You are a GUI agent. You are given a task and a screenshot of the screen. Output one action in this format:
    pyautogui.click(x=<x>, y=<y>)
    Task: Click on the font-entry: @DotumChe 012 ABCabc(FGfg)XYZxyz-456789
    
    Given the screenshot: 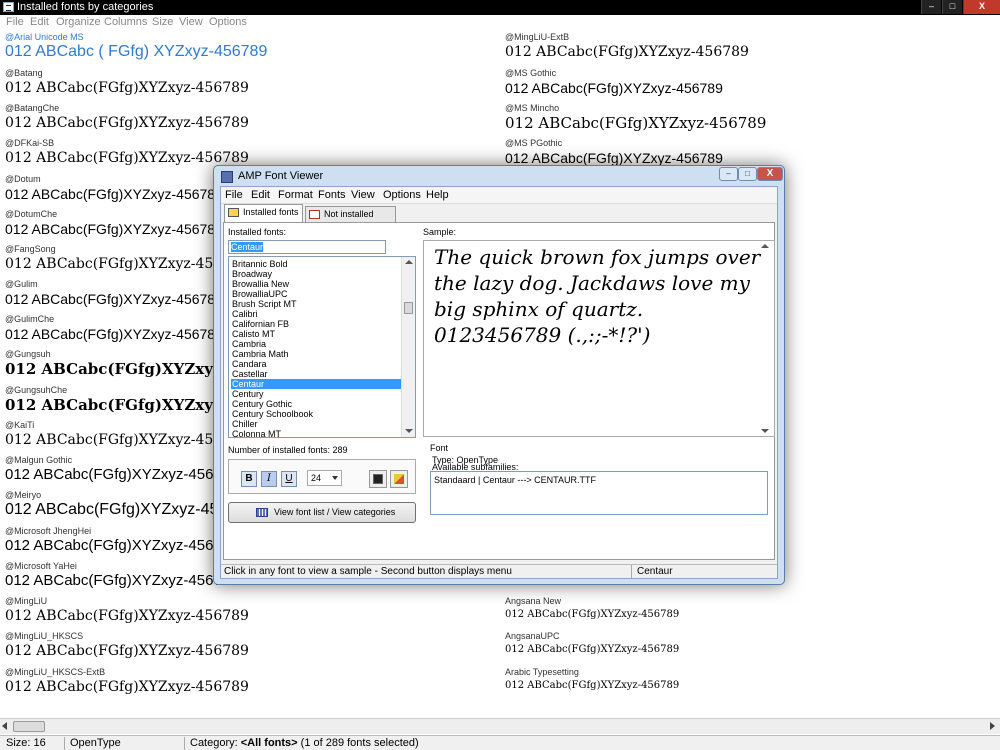 What is the action you would take?
    pyautogui.click(x=114, y=223)
    